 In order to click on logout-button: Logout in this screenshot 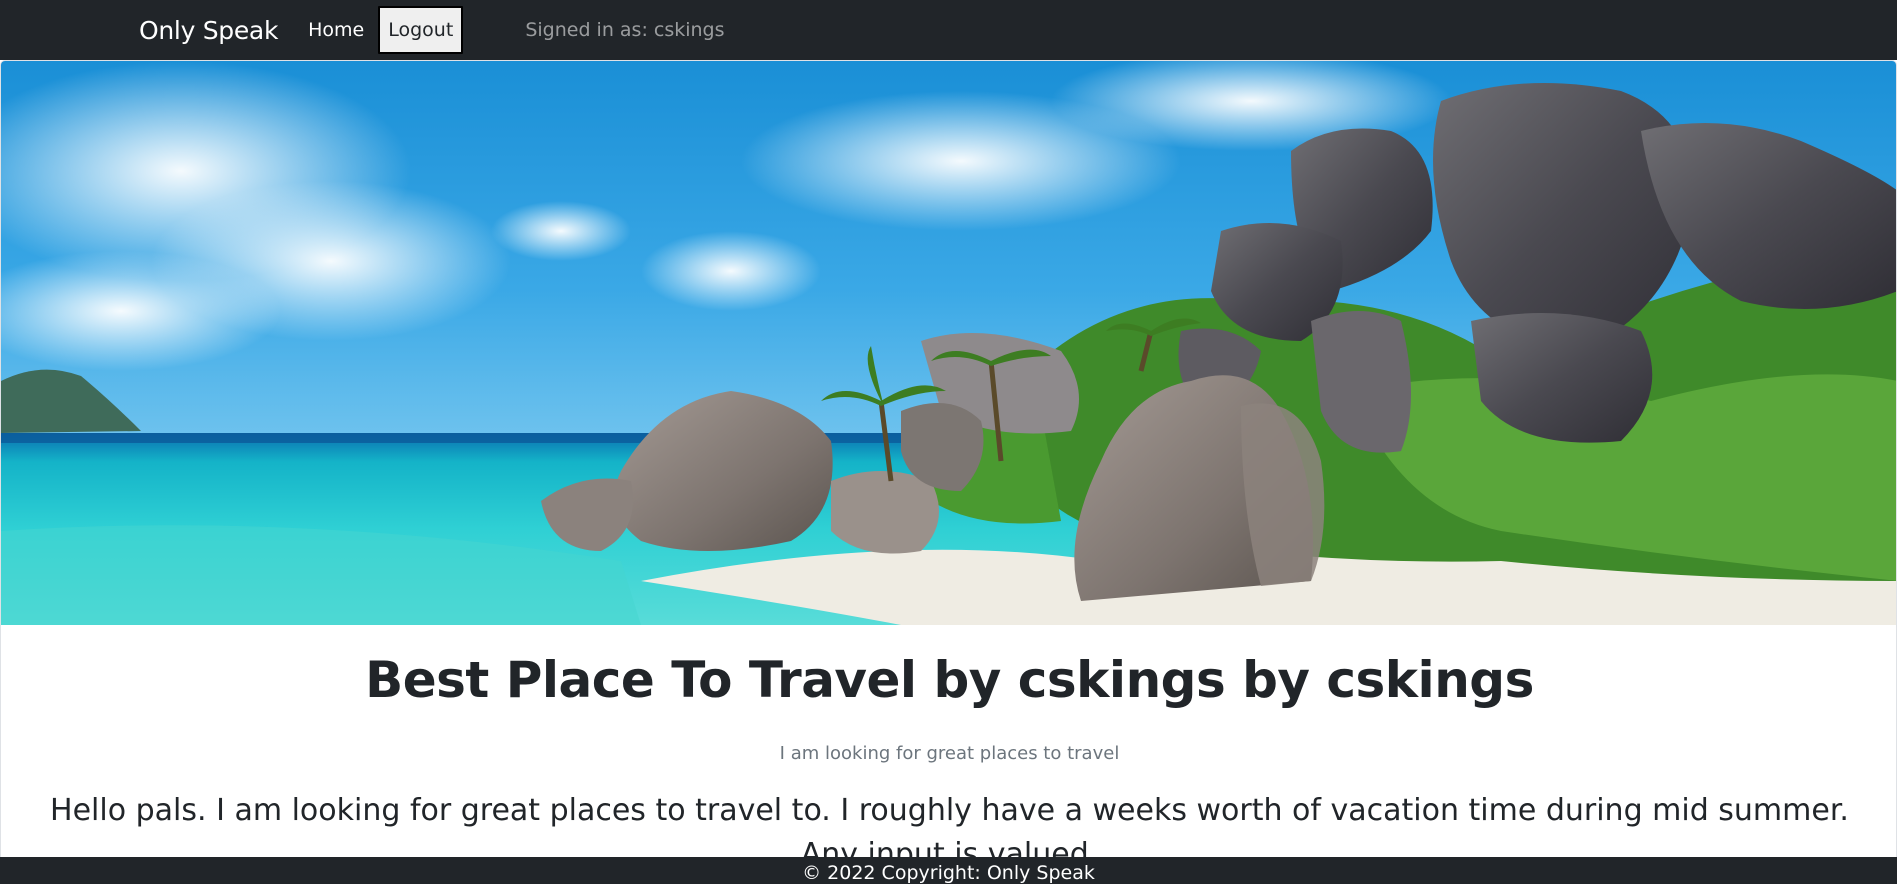, I will do `click(421, 30)`.